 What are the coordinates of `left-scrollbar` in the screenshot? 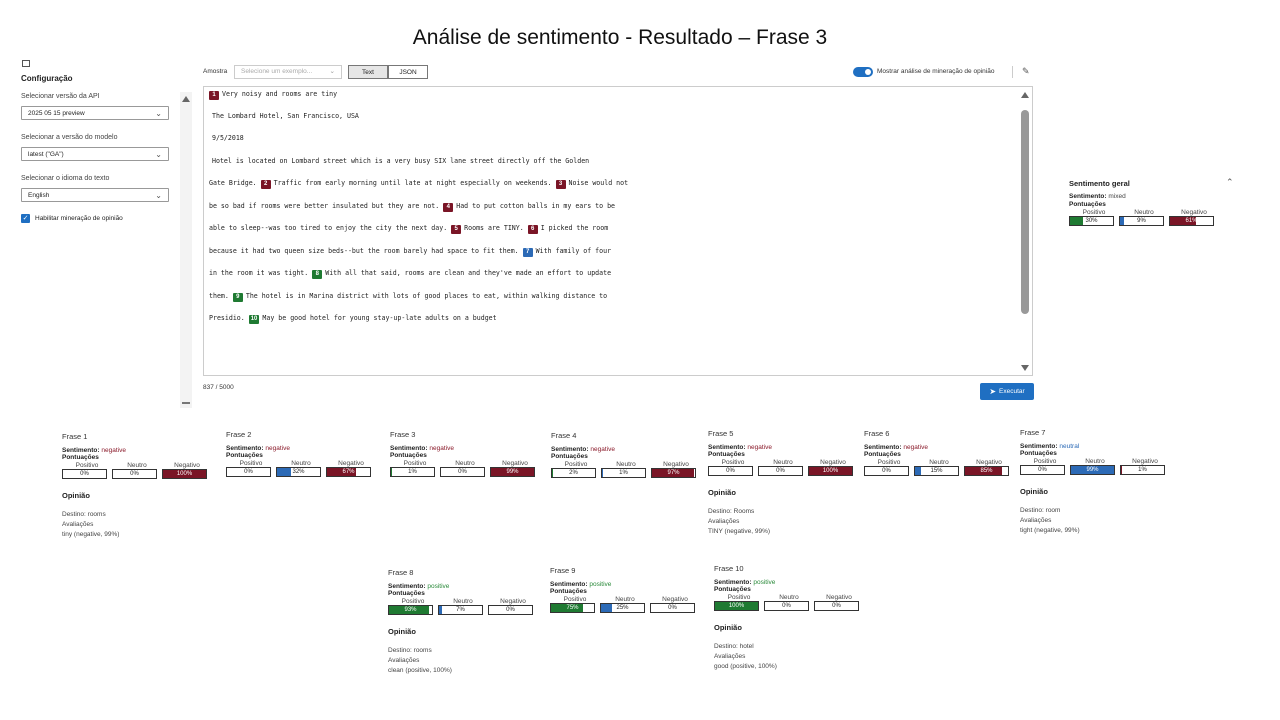 It's located at (186, 250).